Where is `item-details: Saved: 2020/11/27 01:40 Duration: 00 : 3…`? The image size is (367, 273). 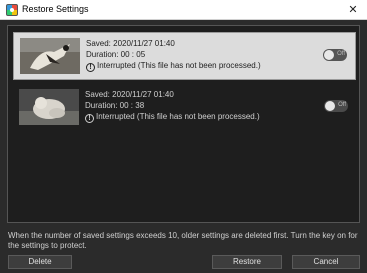
item-details: Saved: 2020/11/27 01:40 Duration: 00 : 3… is located at coordinates (172, 106).